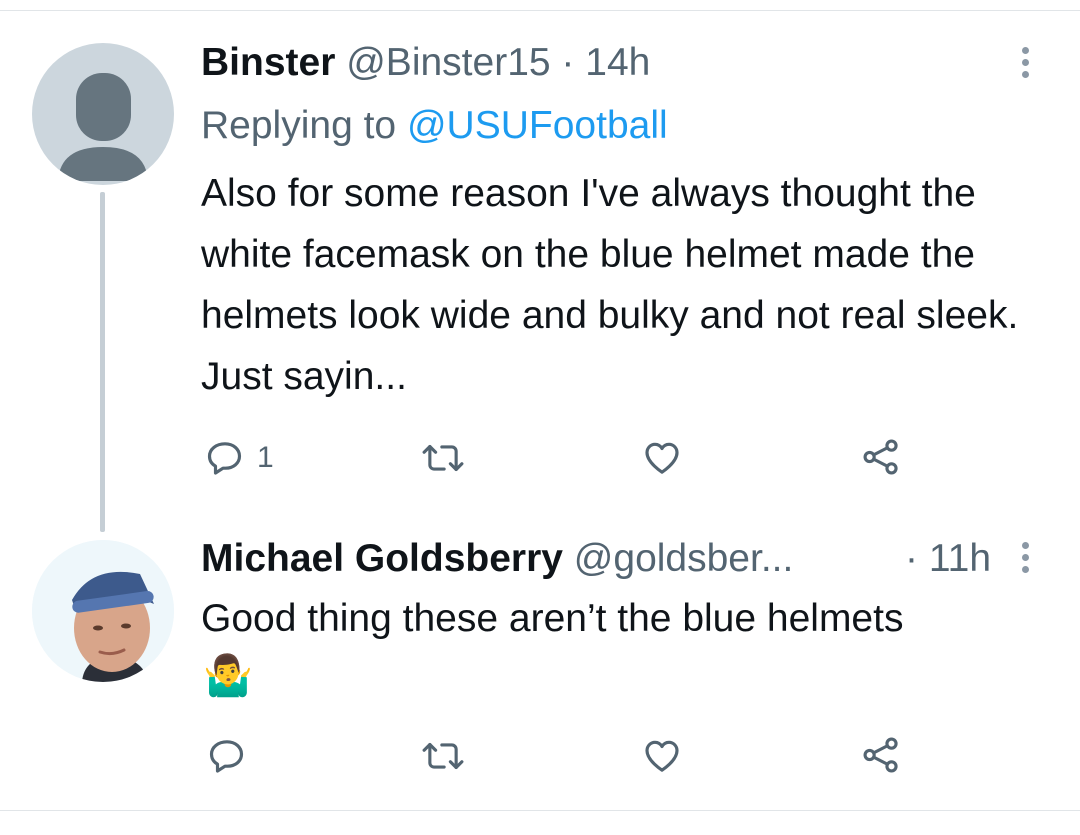 The image size is (1080, 835). I want to click on profile-photo-icon, so click(103, 611).